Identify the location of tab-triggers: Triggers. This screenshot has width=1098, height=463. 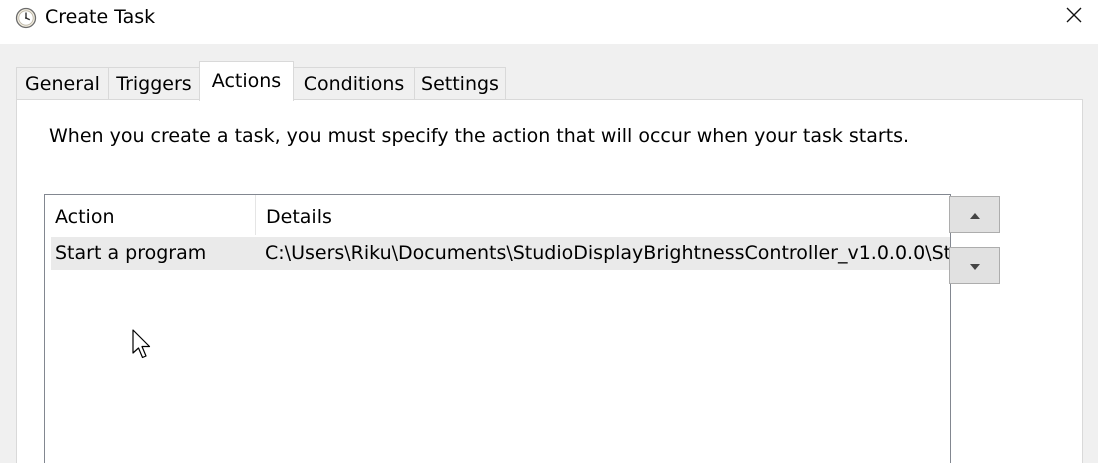
(154, 83).